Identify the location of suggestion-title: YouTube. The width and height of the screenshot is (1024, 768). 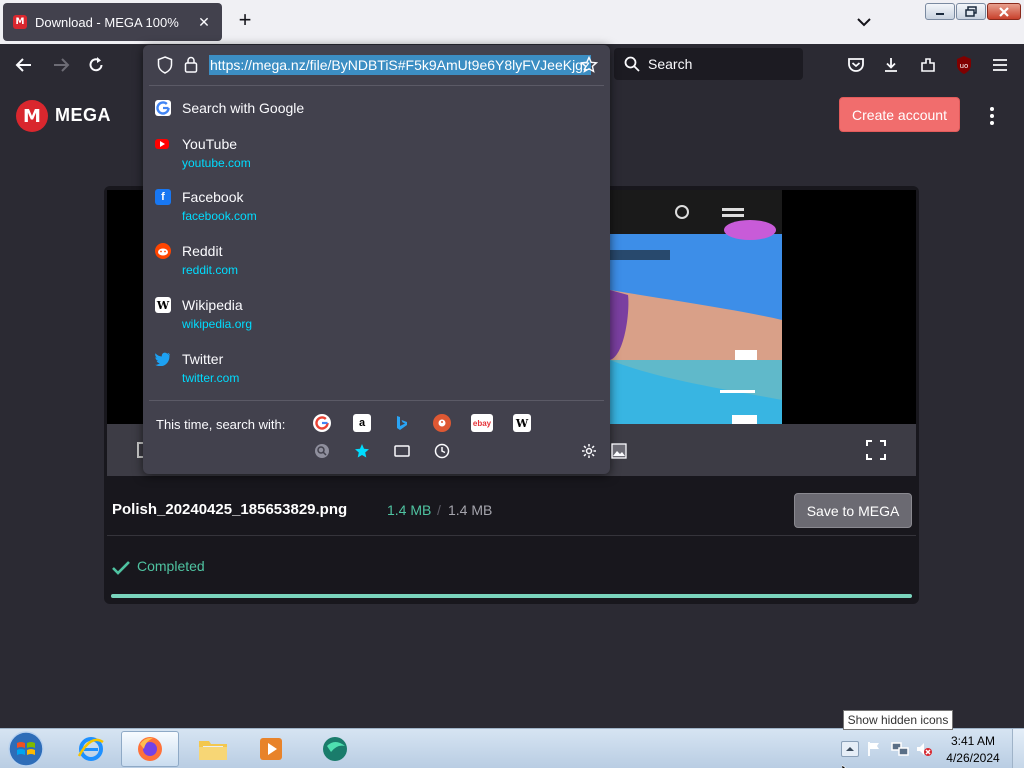
(210, 144).